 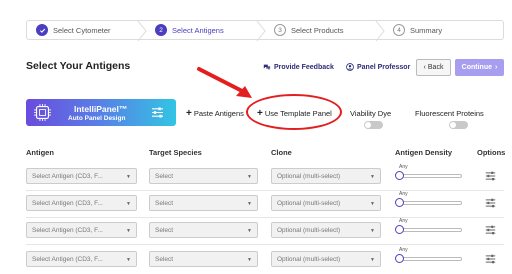 I want to click on step-select-antigens: 2 Select Antigens, so click(x=206, y=31).